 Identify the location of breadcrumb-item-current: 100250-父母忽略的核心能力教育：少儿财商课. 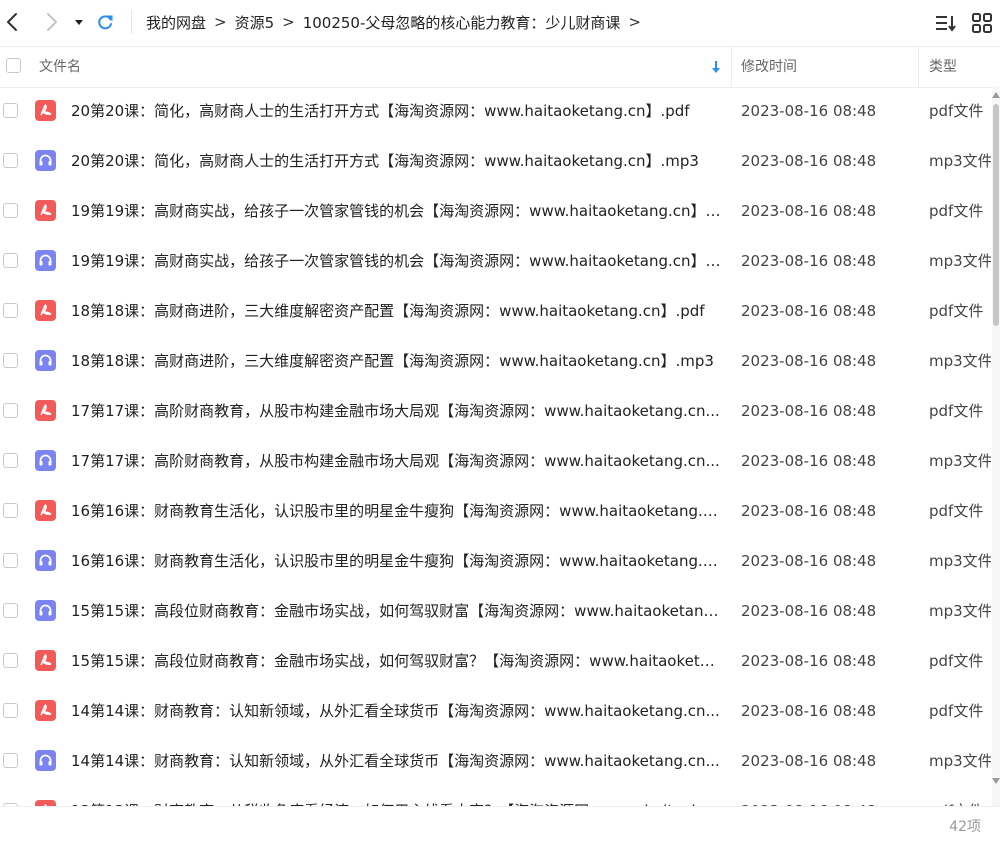
(462, 22).